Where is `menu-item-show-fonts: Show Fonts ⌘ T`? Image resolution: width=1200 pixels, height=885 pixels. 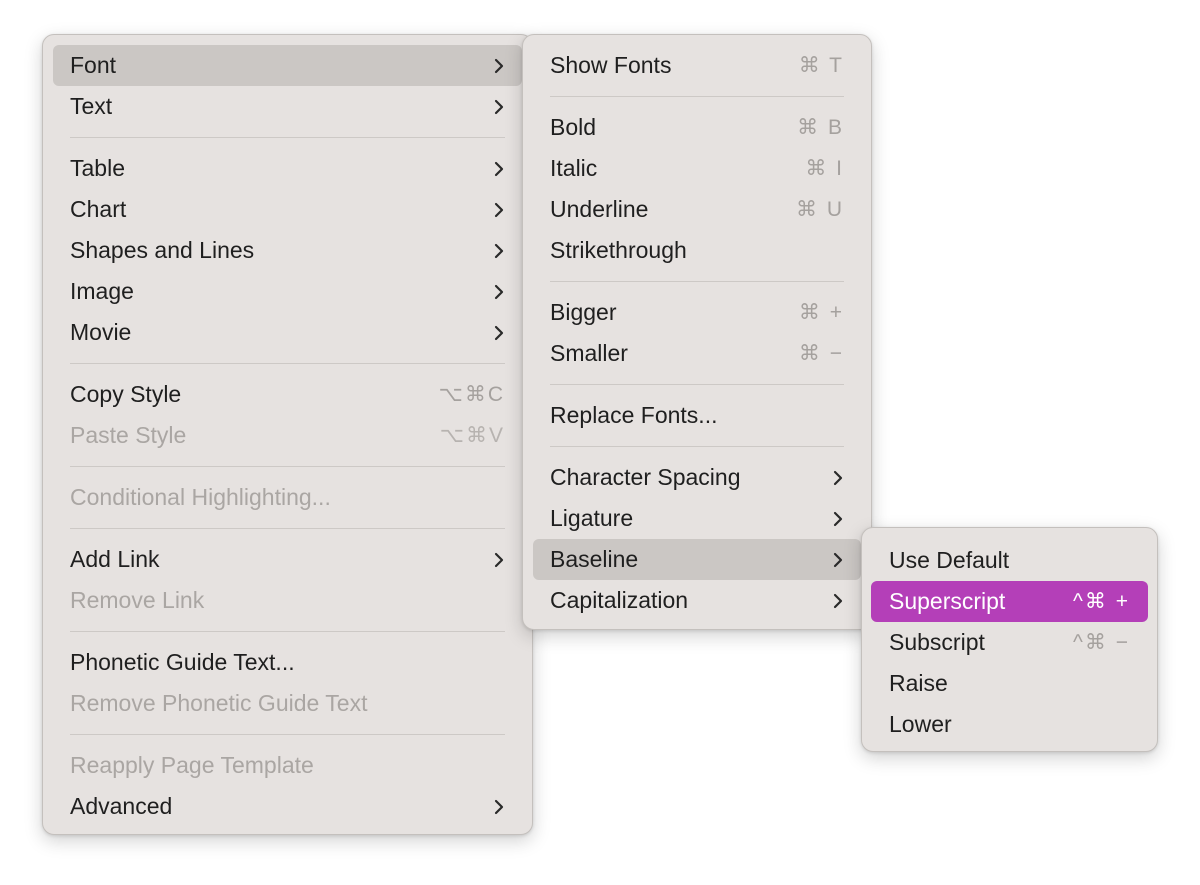
menu-item-show-fonts: Show Fonts ⌘ T is located at coordinates (697, 65).